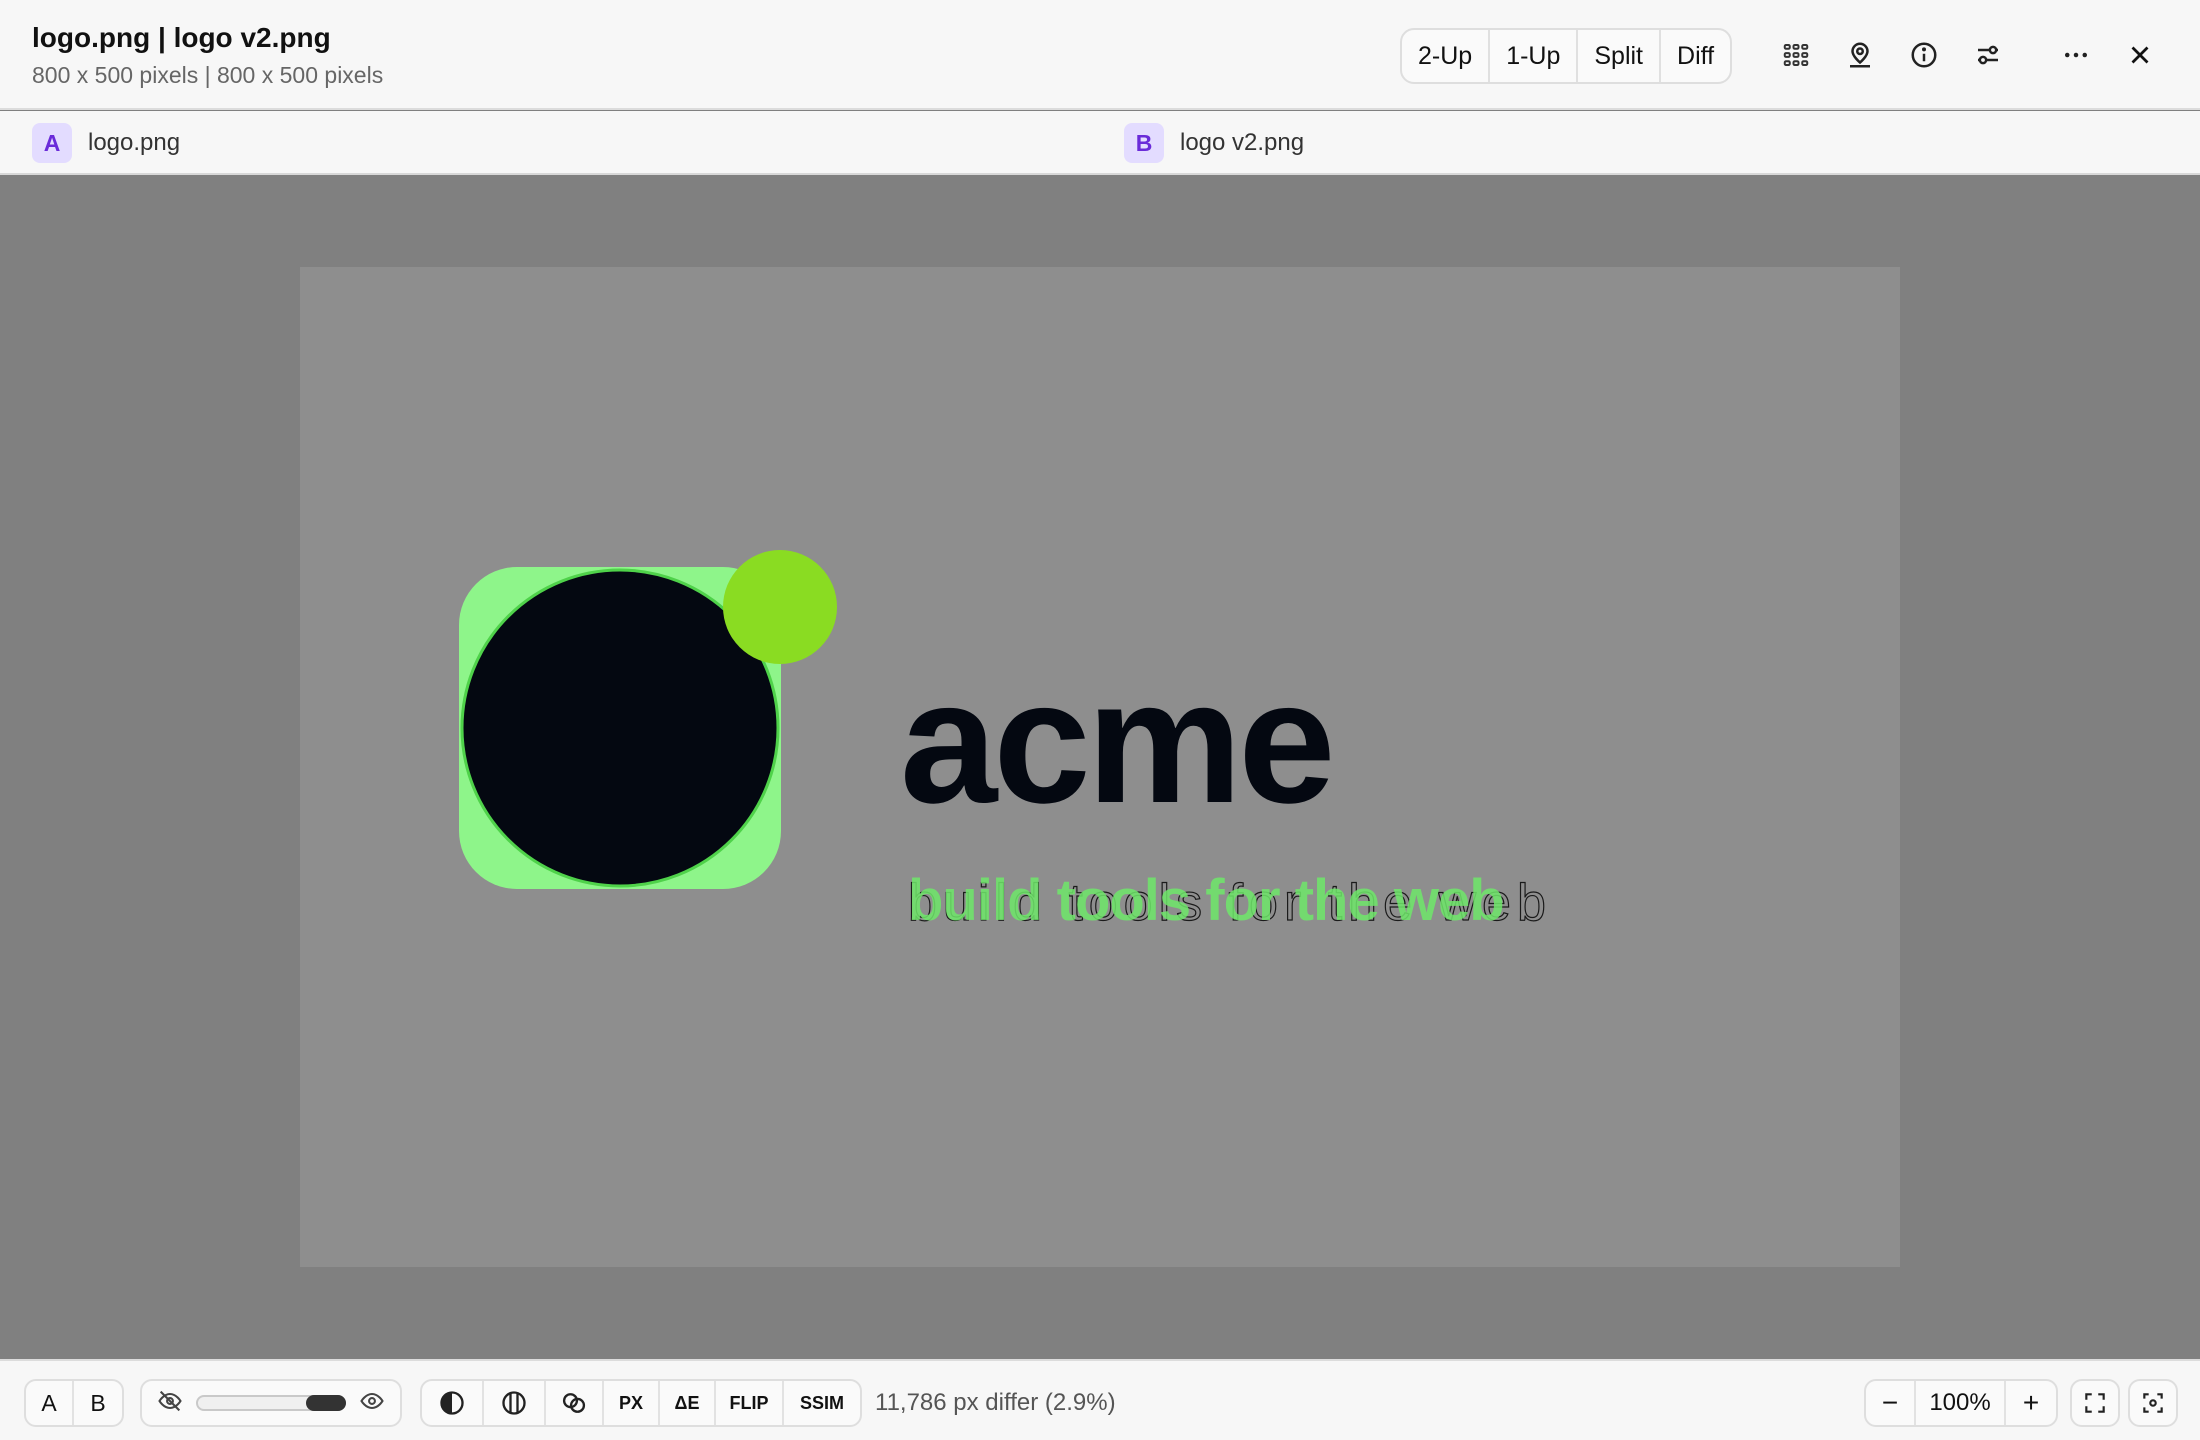  What do you see at coordinates (2140, 55) in the screenshot?
I see `close-icon` at bounding box center [2140, 55].